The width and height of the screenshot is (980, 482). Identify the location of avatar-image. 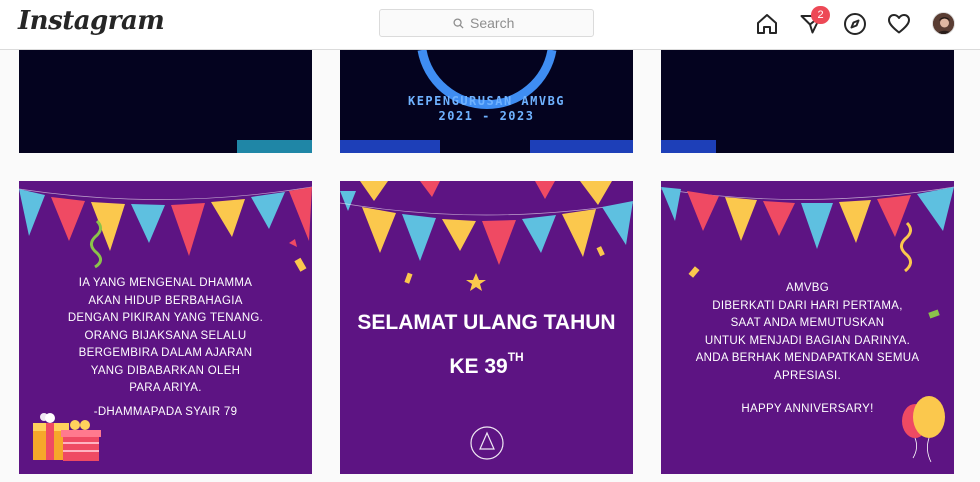
(943, 23).